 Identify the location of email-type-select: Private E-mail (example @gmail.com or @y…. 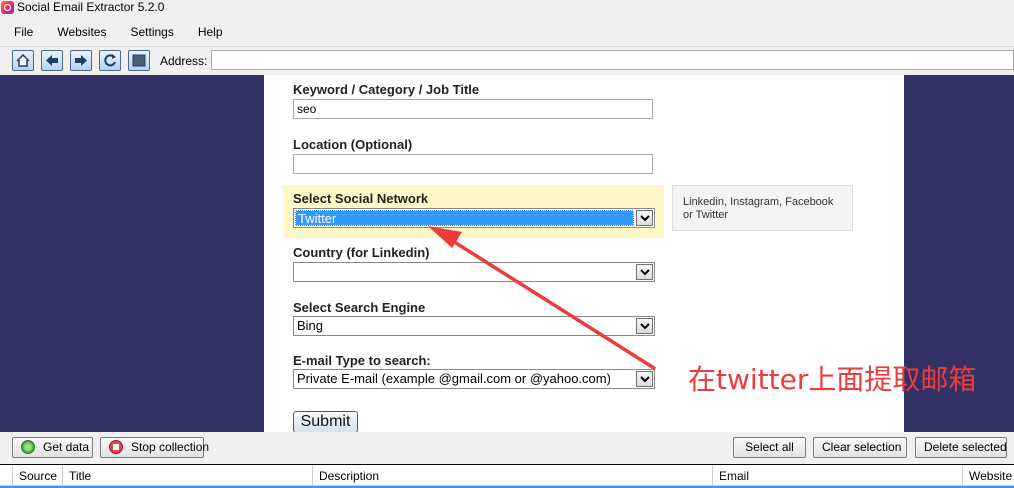
(474, 379).